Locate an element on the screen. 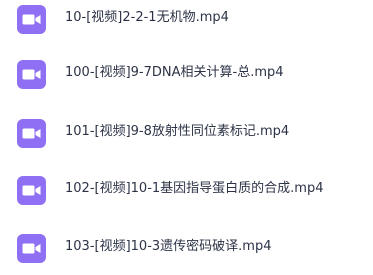 The height and width of the screenshot is (275, 373). file-row: 10-[视频]2-2-1无机物.mp4 is located at coordinates (186, 22).